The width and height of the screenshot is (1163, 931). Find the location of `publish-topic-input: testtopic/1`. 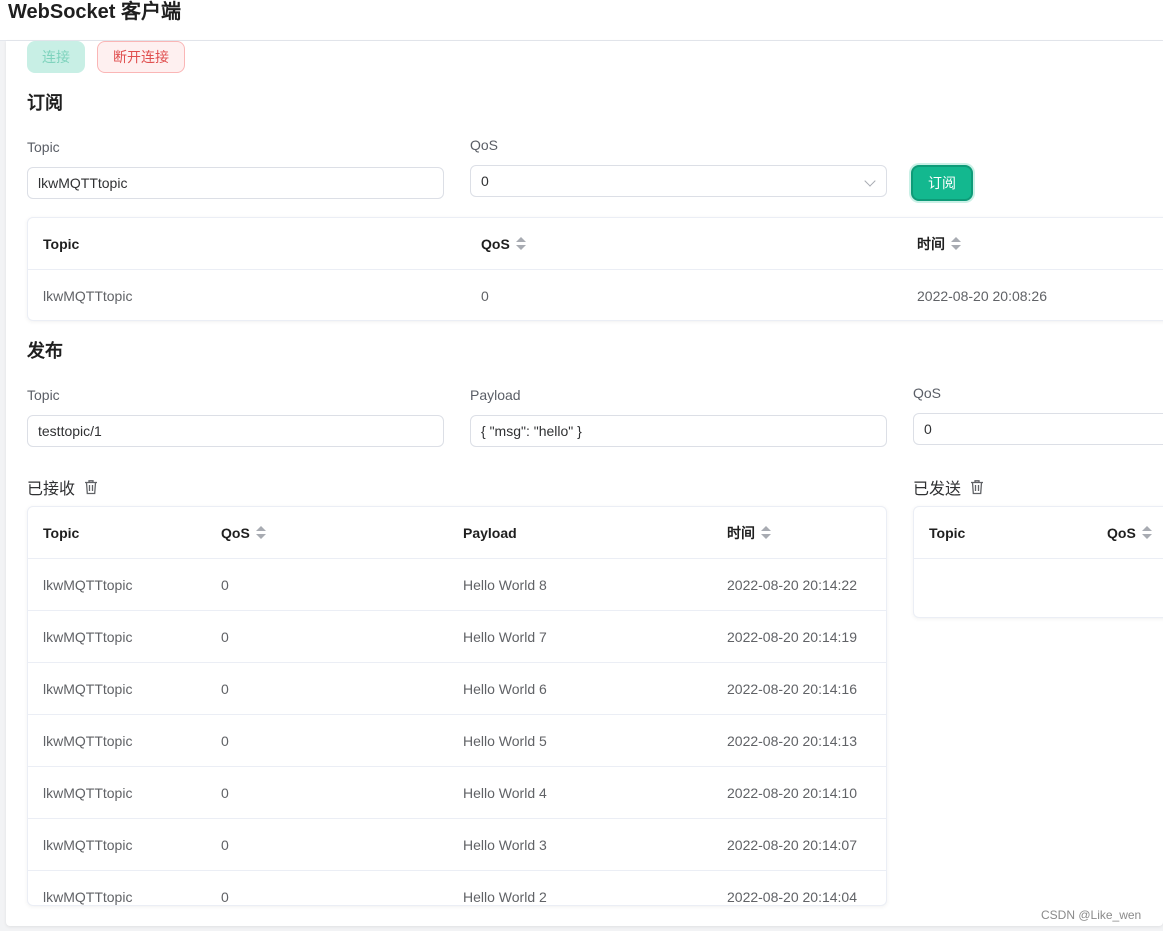

publish-topic-input: testtopic/1 is located at coordinates (235, 431).